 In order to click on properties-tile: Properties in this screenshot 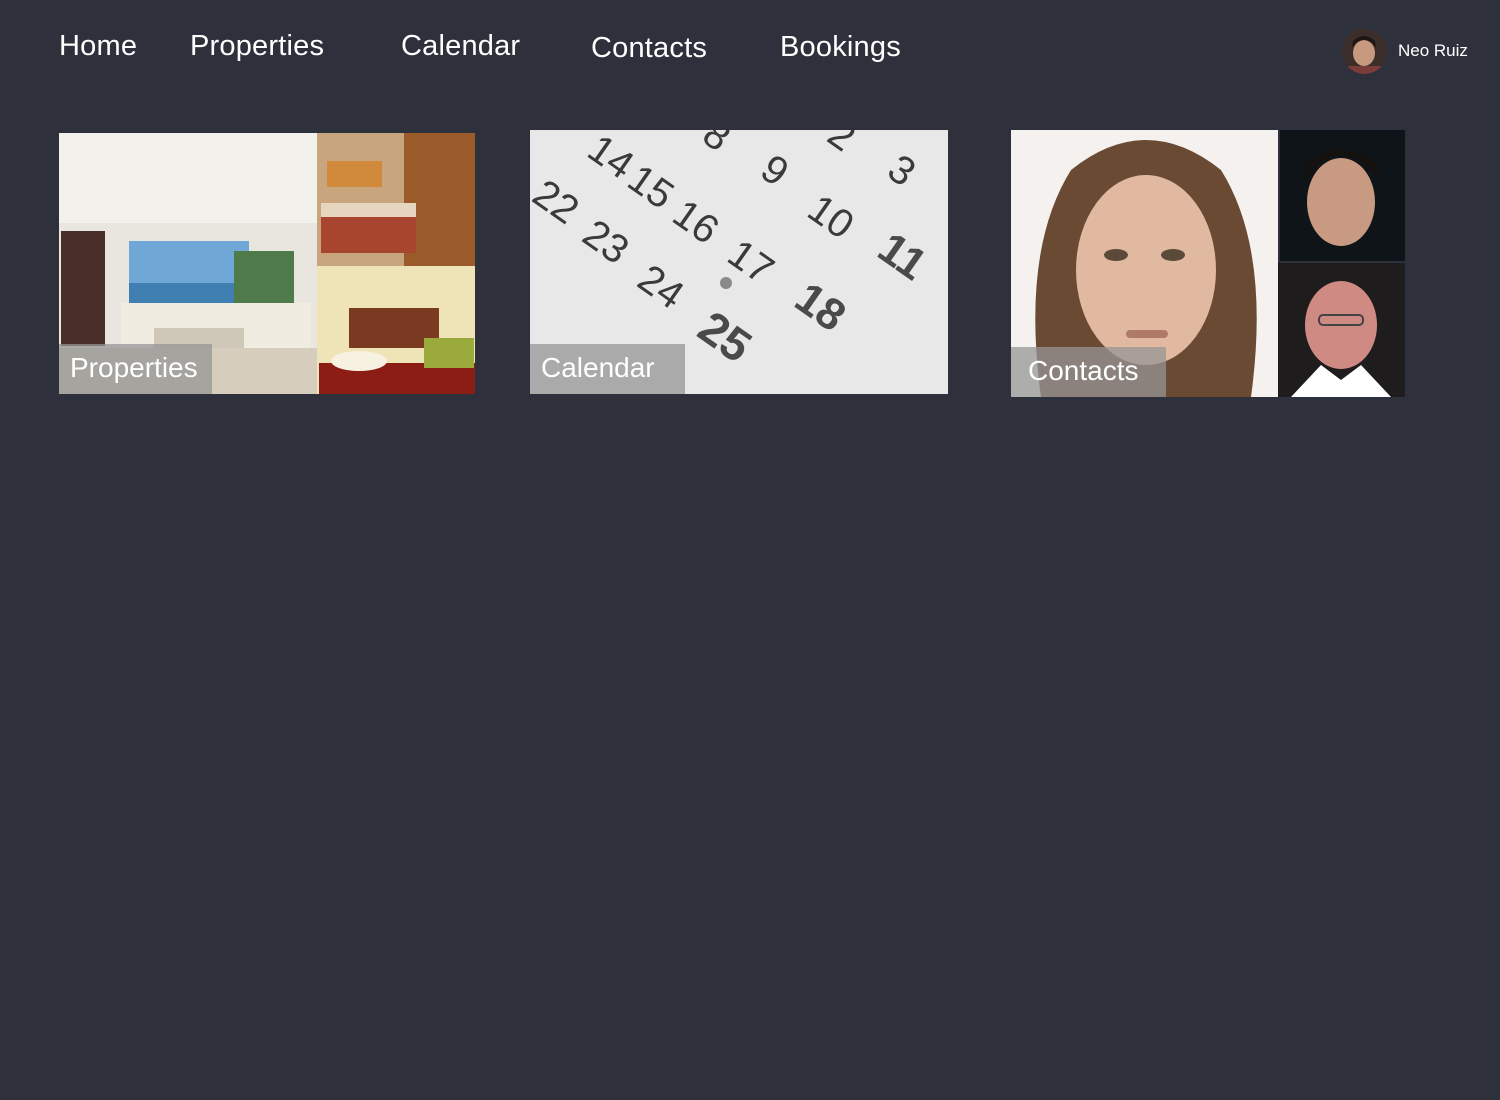, I will do `click(267, 263)`.